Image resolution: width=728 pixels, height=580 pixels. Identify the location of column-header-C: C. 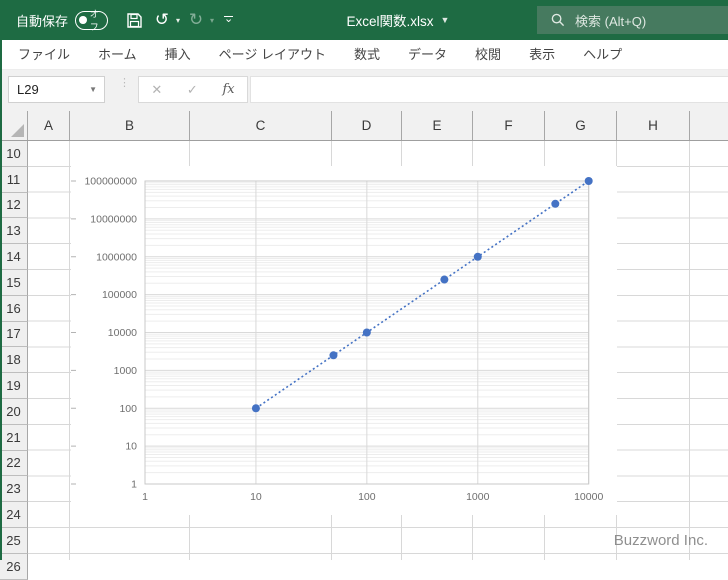
(261, 125).